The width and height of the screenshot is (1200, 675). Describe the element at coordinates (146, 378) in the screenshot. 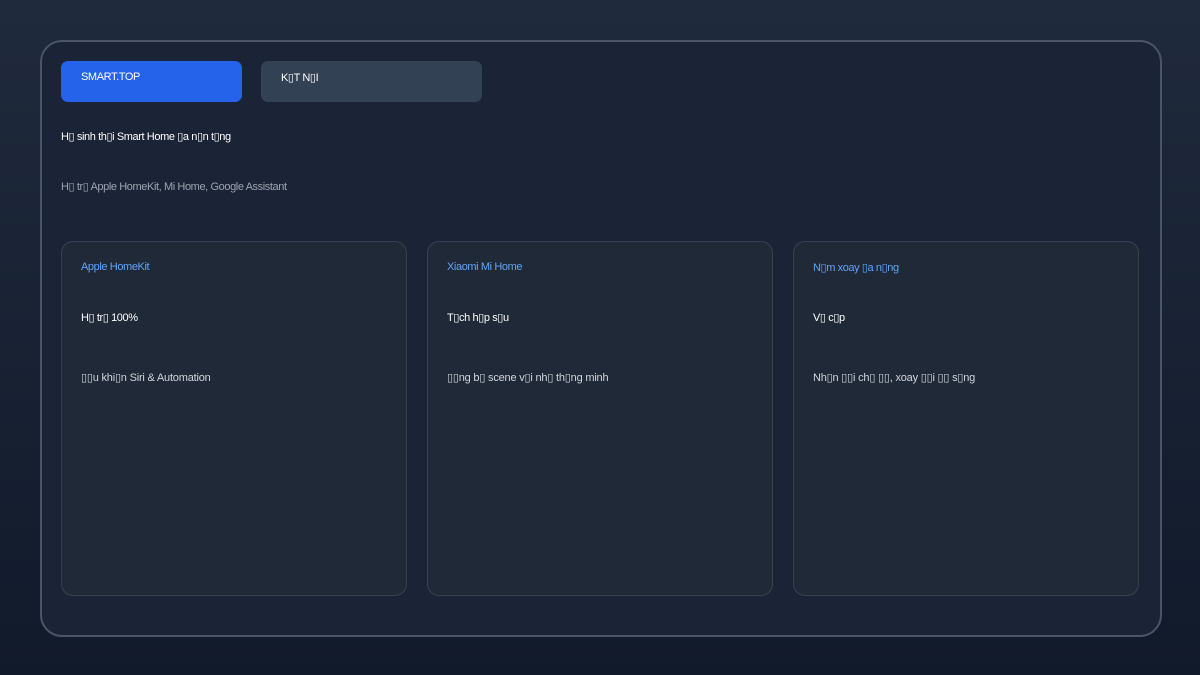

I see `card-description: ▯▯u khi▯n Siri & Automation` at that location.